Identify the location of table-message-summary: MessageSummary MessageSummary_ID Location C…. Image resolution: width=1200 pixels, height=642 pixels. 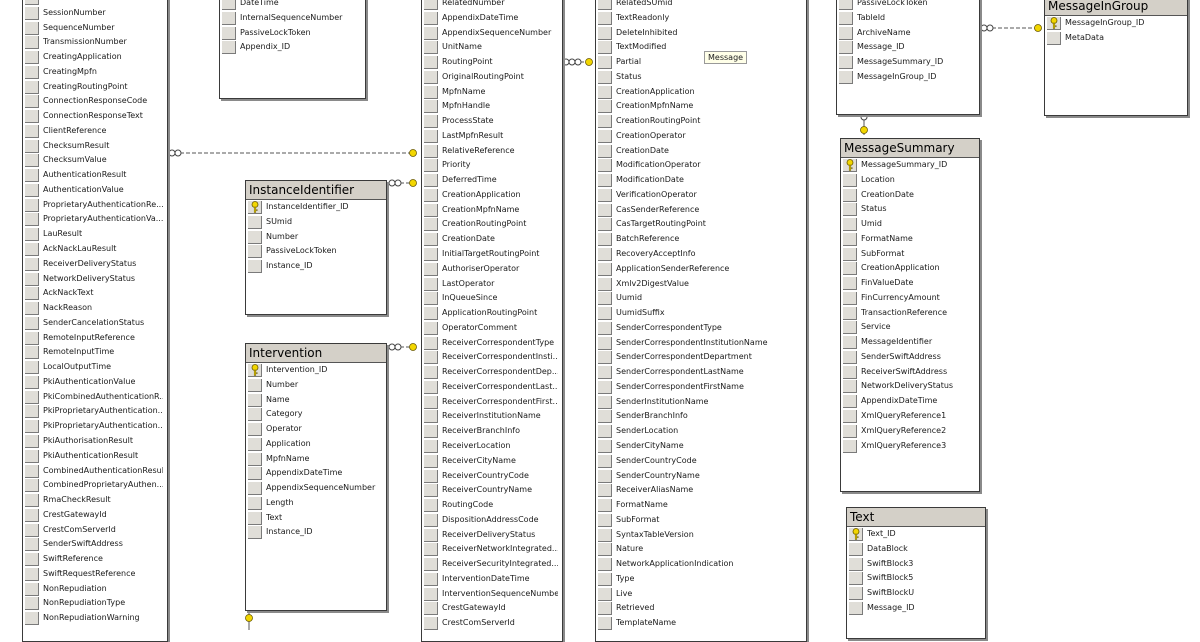
(910, 315).